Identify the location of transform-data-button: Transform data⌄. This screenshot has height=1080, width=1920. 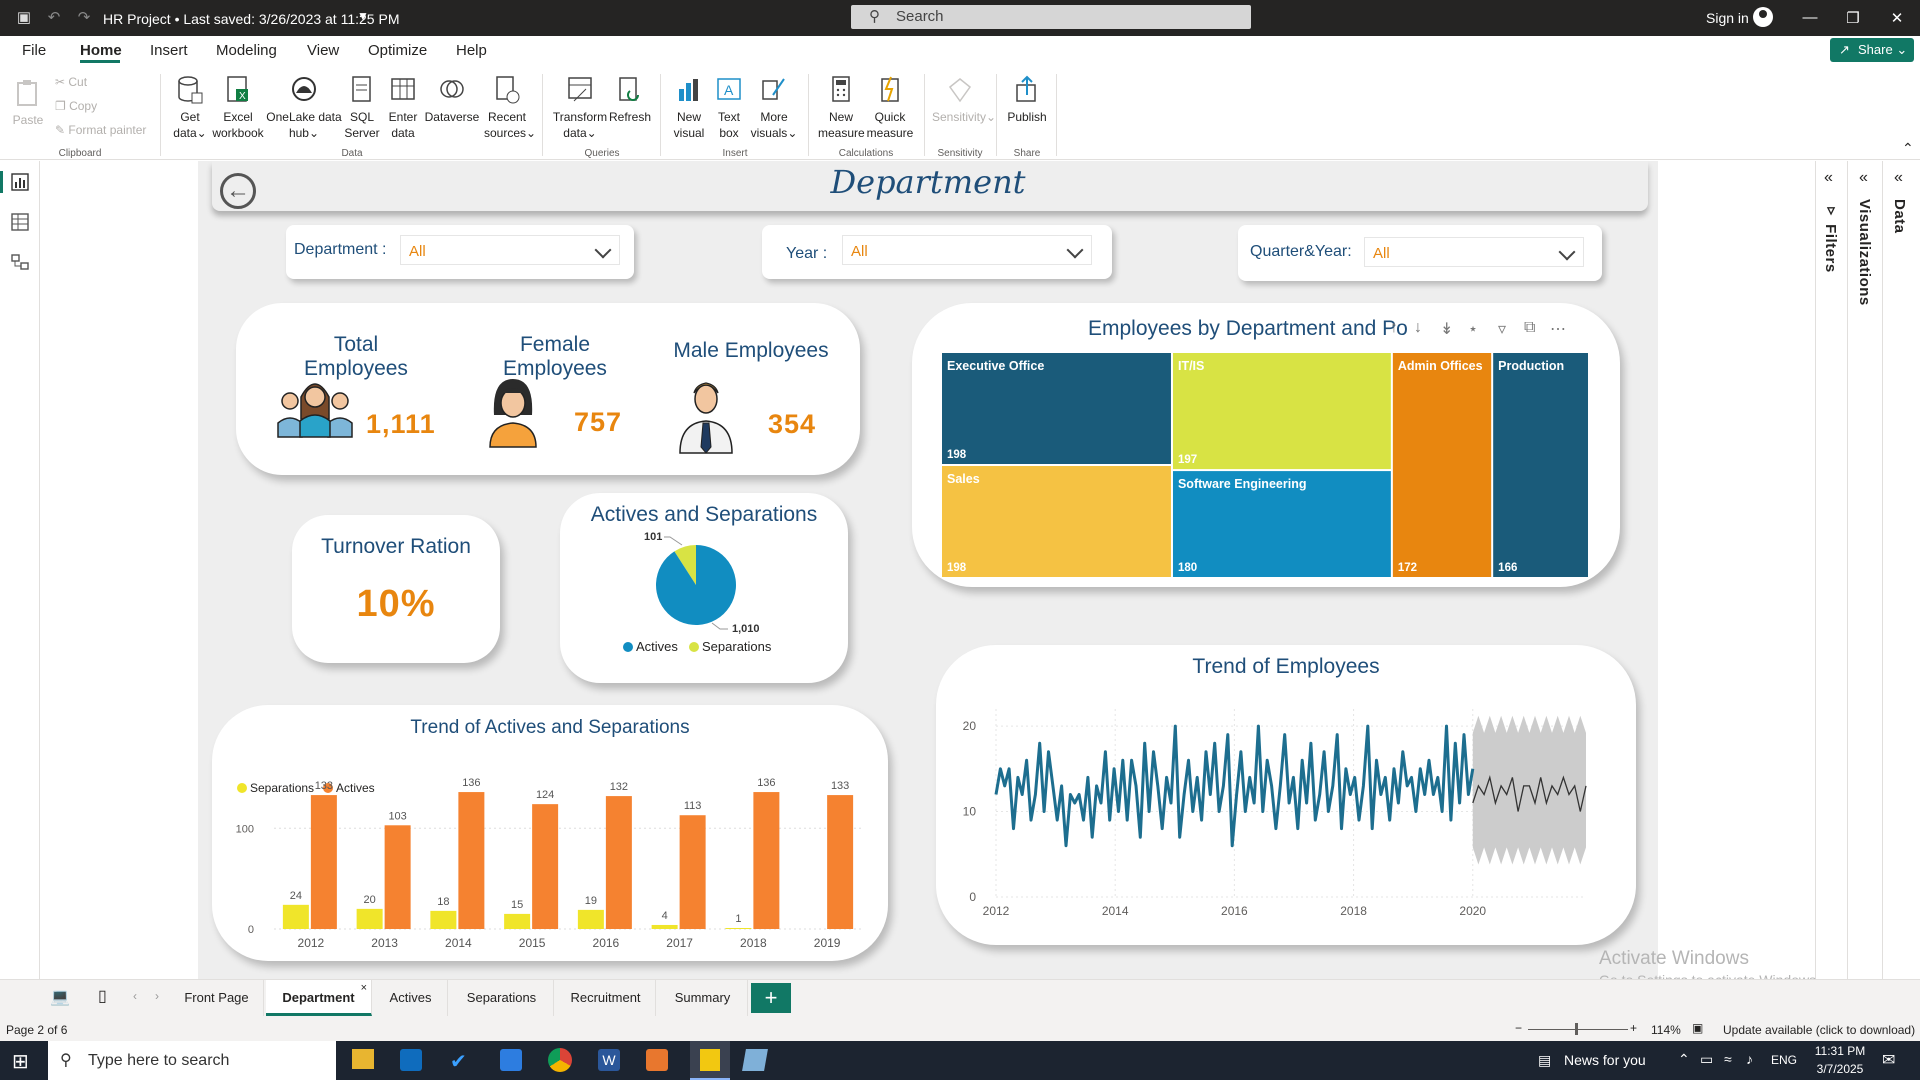
(580, 108).